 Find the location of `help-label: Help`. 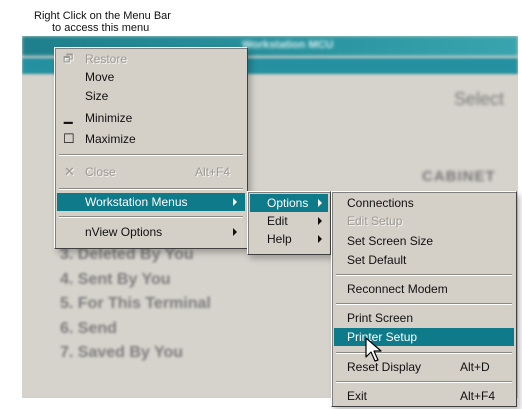

help-label: Help is located at coordinates (279, 239).